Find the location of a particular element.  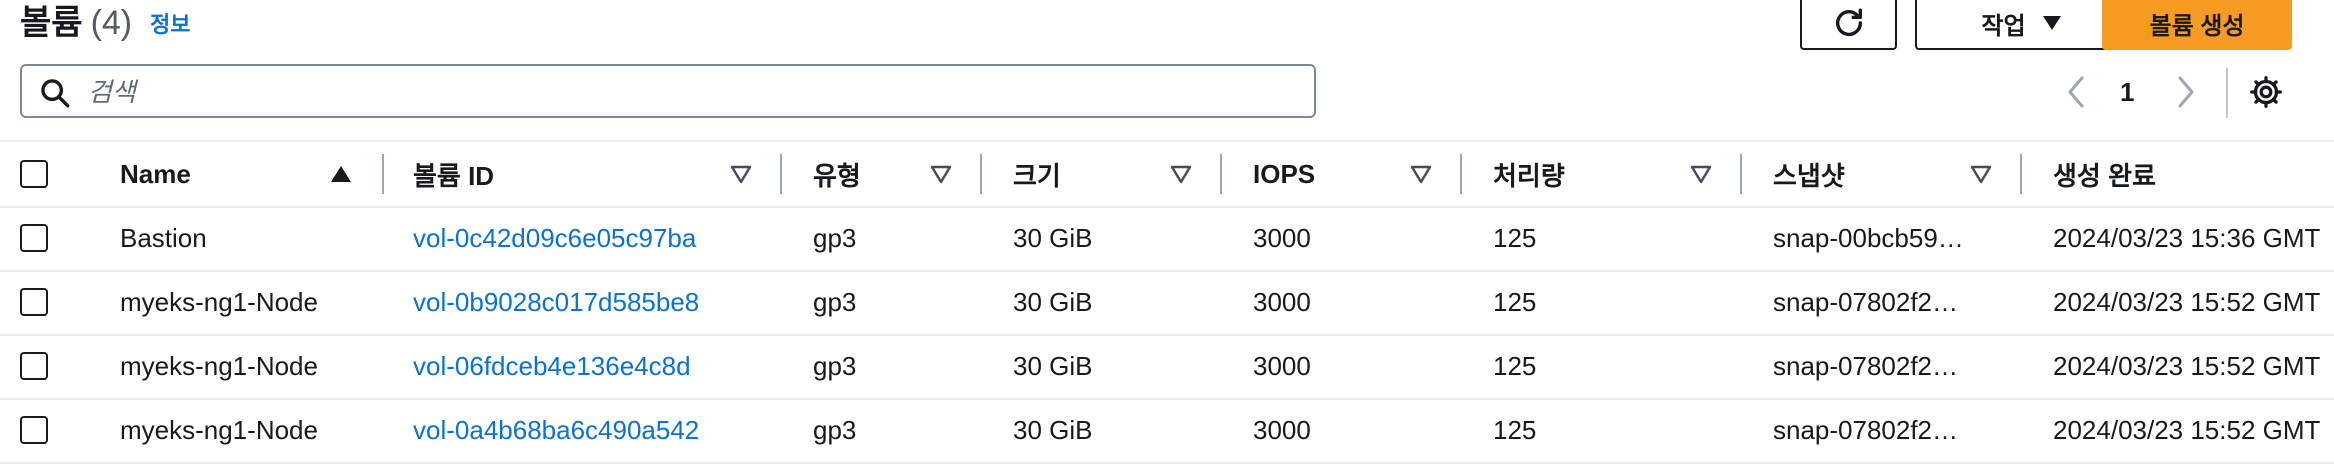

sort-ascending-icon is located at coordinates (341, 174).